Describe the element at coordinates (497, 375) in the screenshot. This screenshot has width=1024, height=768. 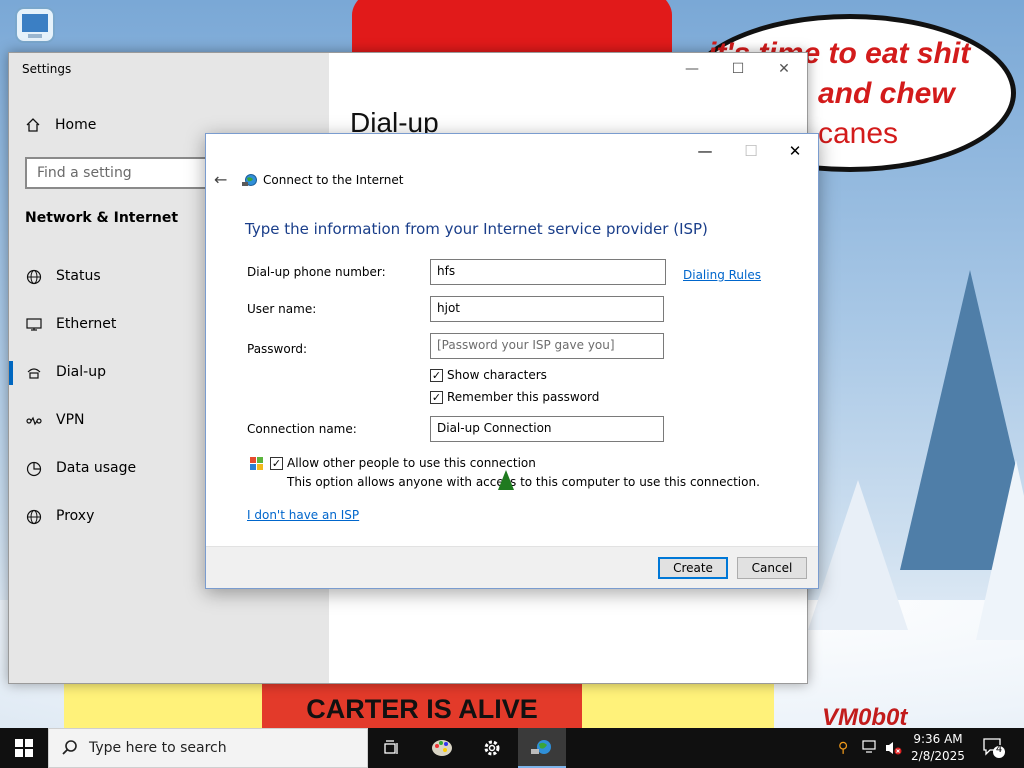
I see `checkbox-label: Show characters` at that location.